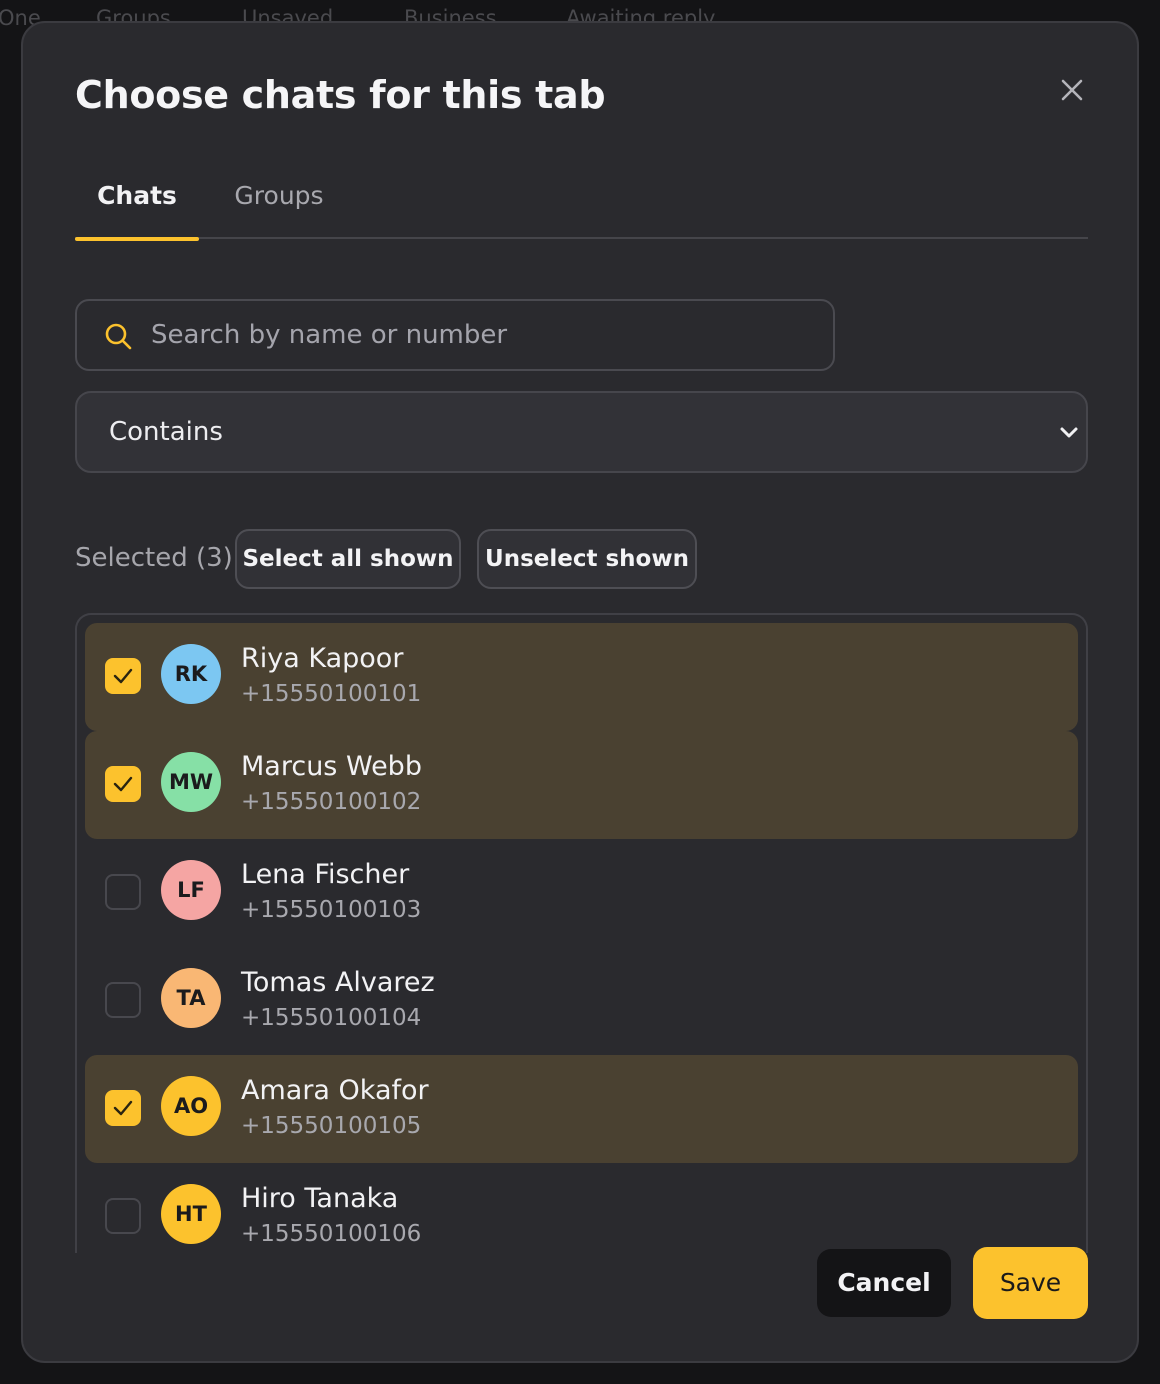 The height and width of the screenshot is (1384, 1160). What do you see at coordinates (581, 893) in the screenshot?
I see `contact-row: LF Lena Fischer +15550100103` at bounding box center [581, 893].